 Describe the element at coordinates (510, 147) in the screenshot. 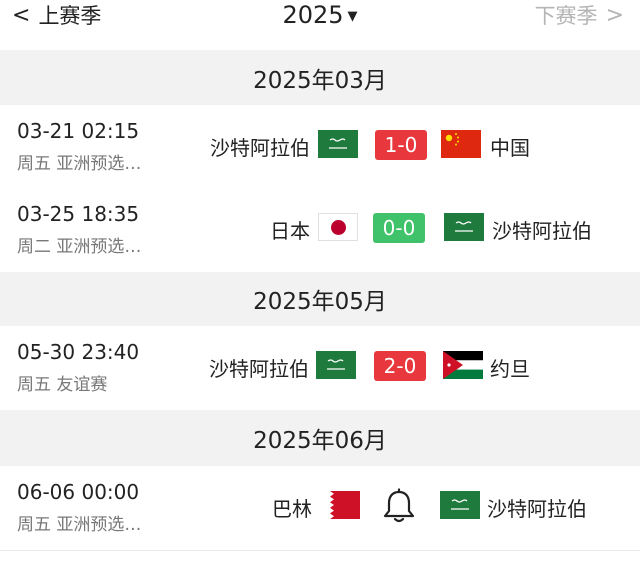

I see `away-team: 中国` at that location.